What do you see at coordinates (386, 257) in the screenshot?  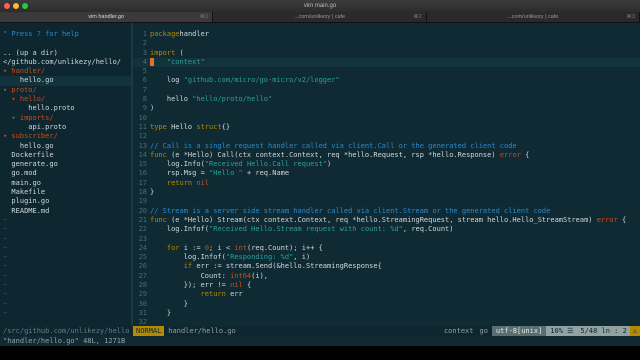 I see `code-line: 25 log.Infof("Responding: %d", i)` at bounding box center [386, 257].